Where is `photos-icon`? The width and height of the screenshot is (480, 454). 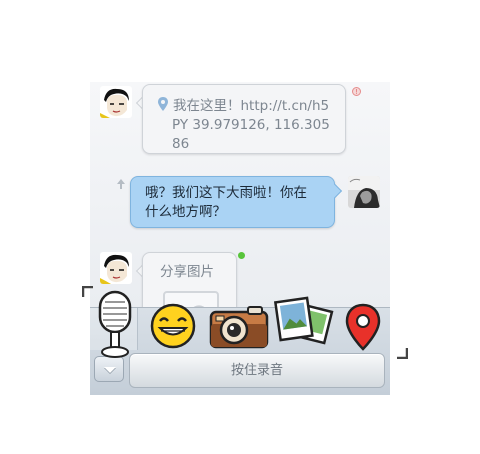 photos-icon is located at coordinates (304, 322).